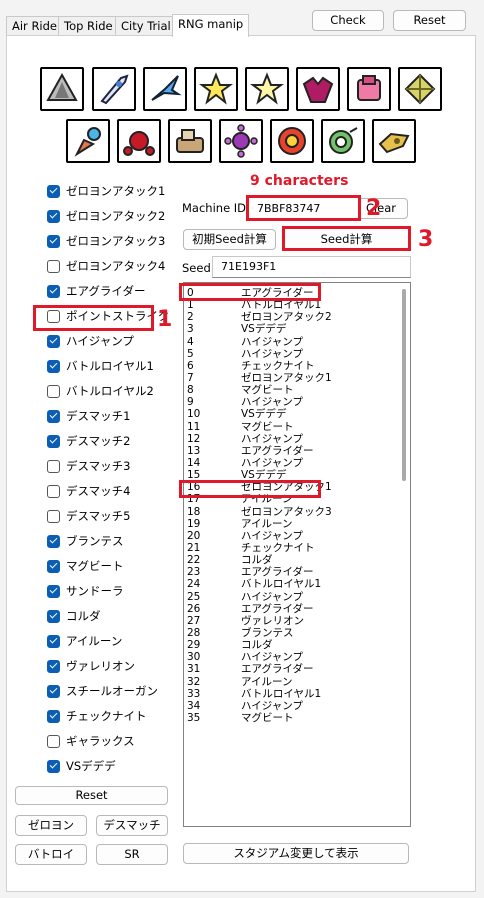 The height and width of the screenshot is (898, 484). What do you see at coordinates (102, 691) in the screenshot?
I see `stage-checkbox-row: スチールオーガン` at bounding box center [102, 691].